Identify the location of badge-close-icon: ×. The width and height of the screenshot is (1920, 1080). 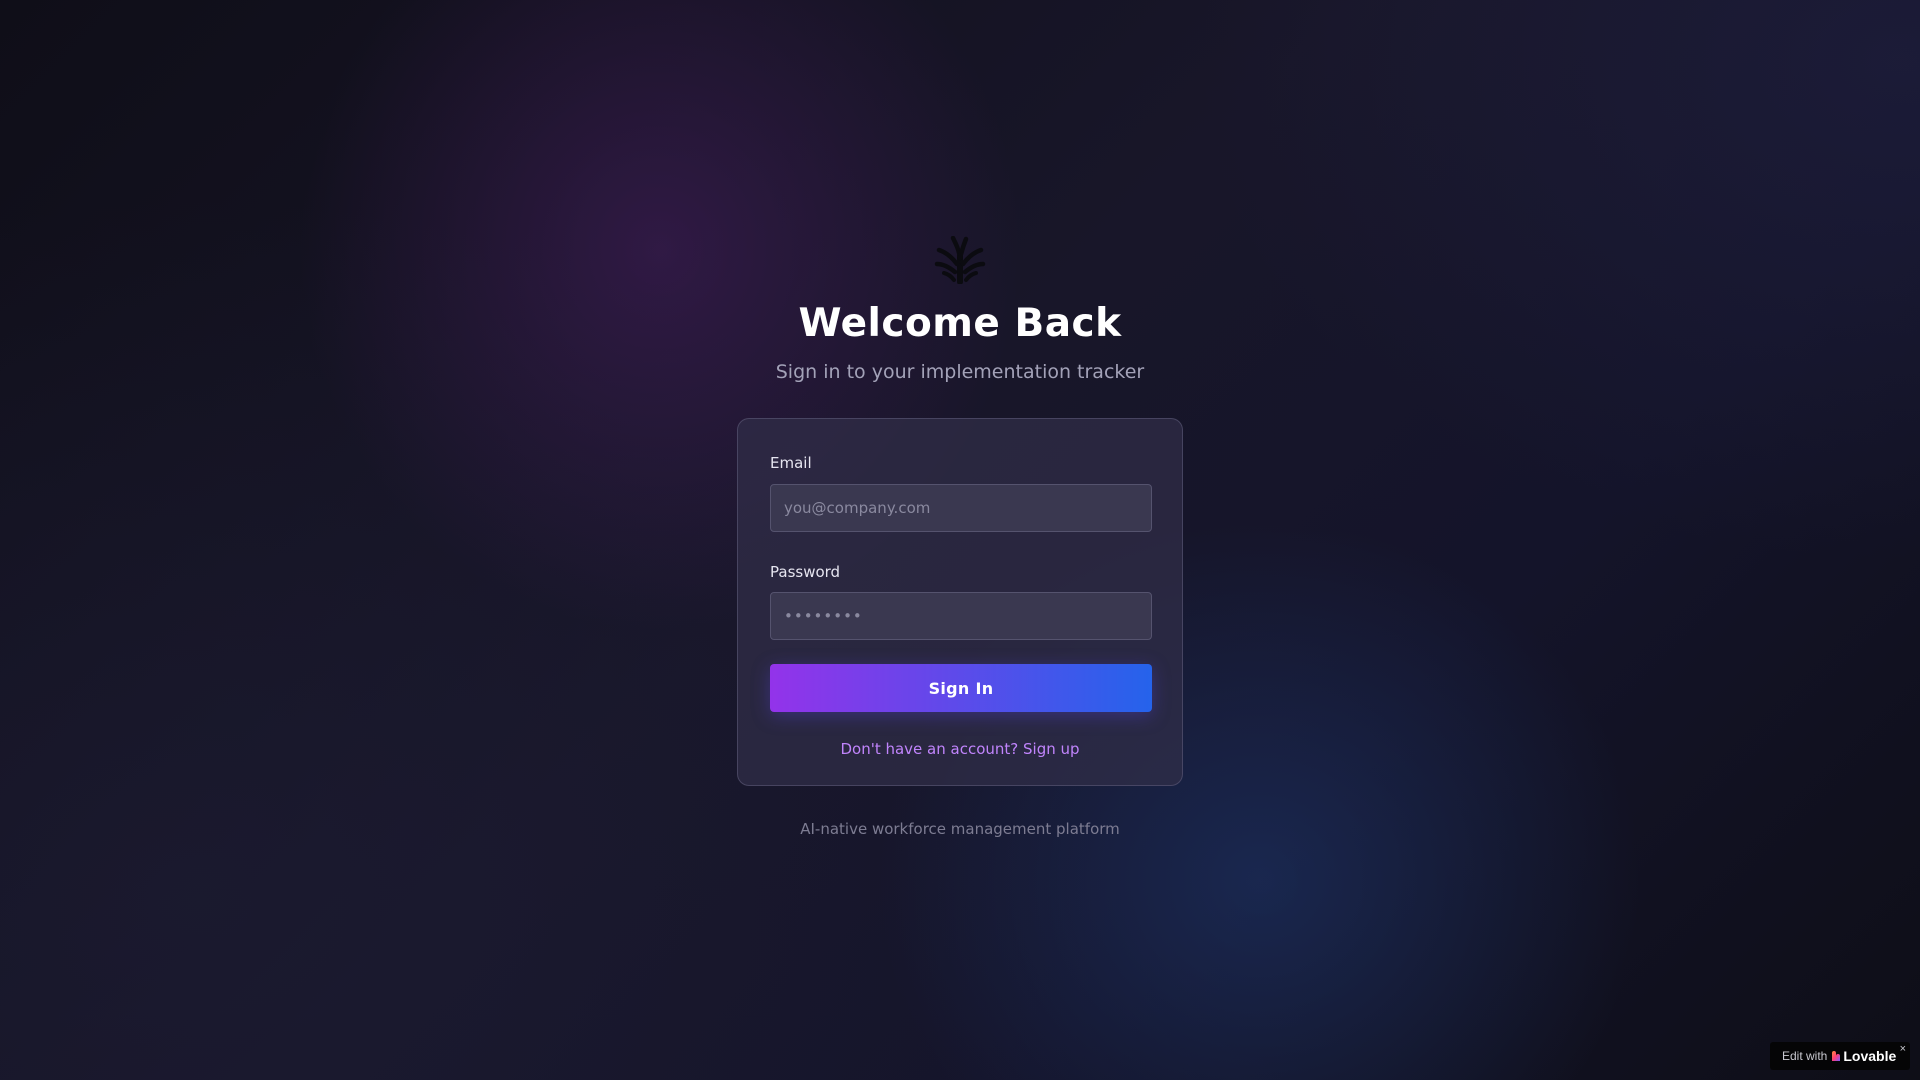
(1903, 1049).